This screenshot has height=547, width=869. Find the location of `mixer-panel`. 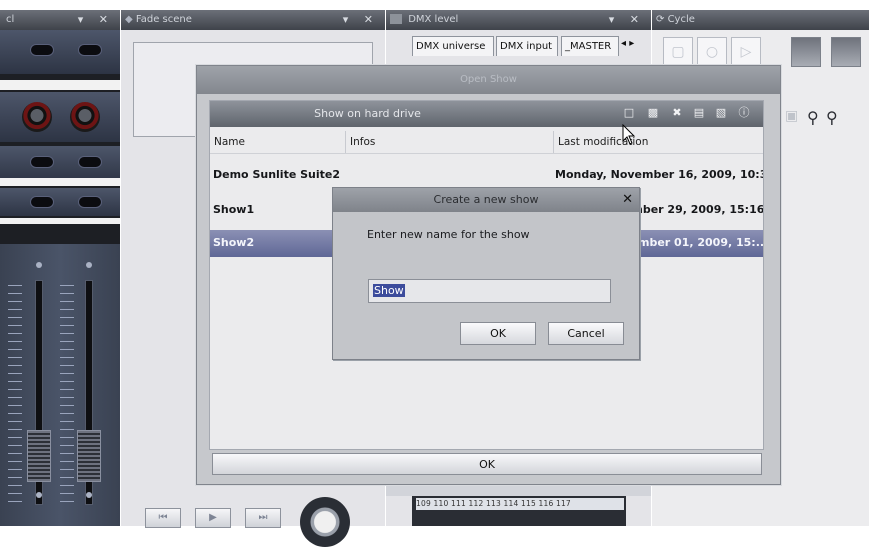

mixer-panel is located at coordinates (60, 278).